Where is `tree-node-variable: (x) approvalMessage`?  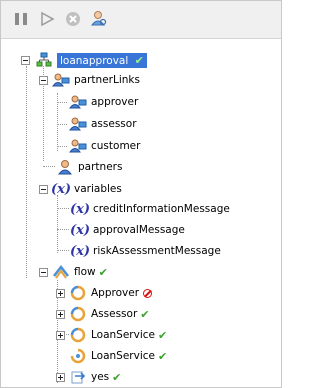
tree-node-variable: (x) approvalMessage is located at coordinates (127, 230).